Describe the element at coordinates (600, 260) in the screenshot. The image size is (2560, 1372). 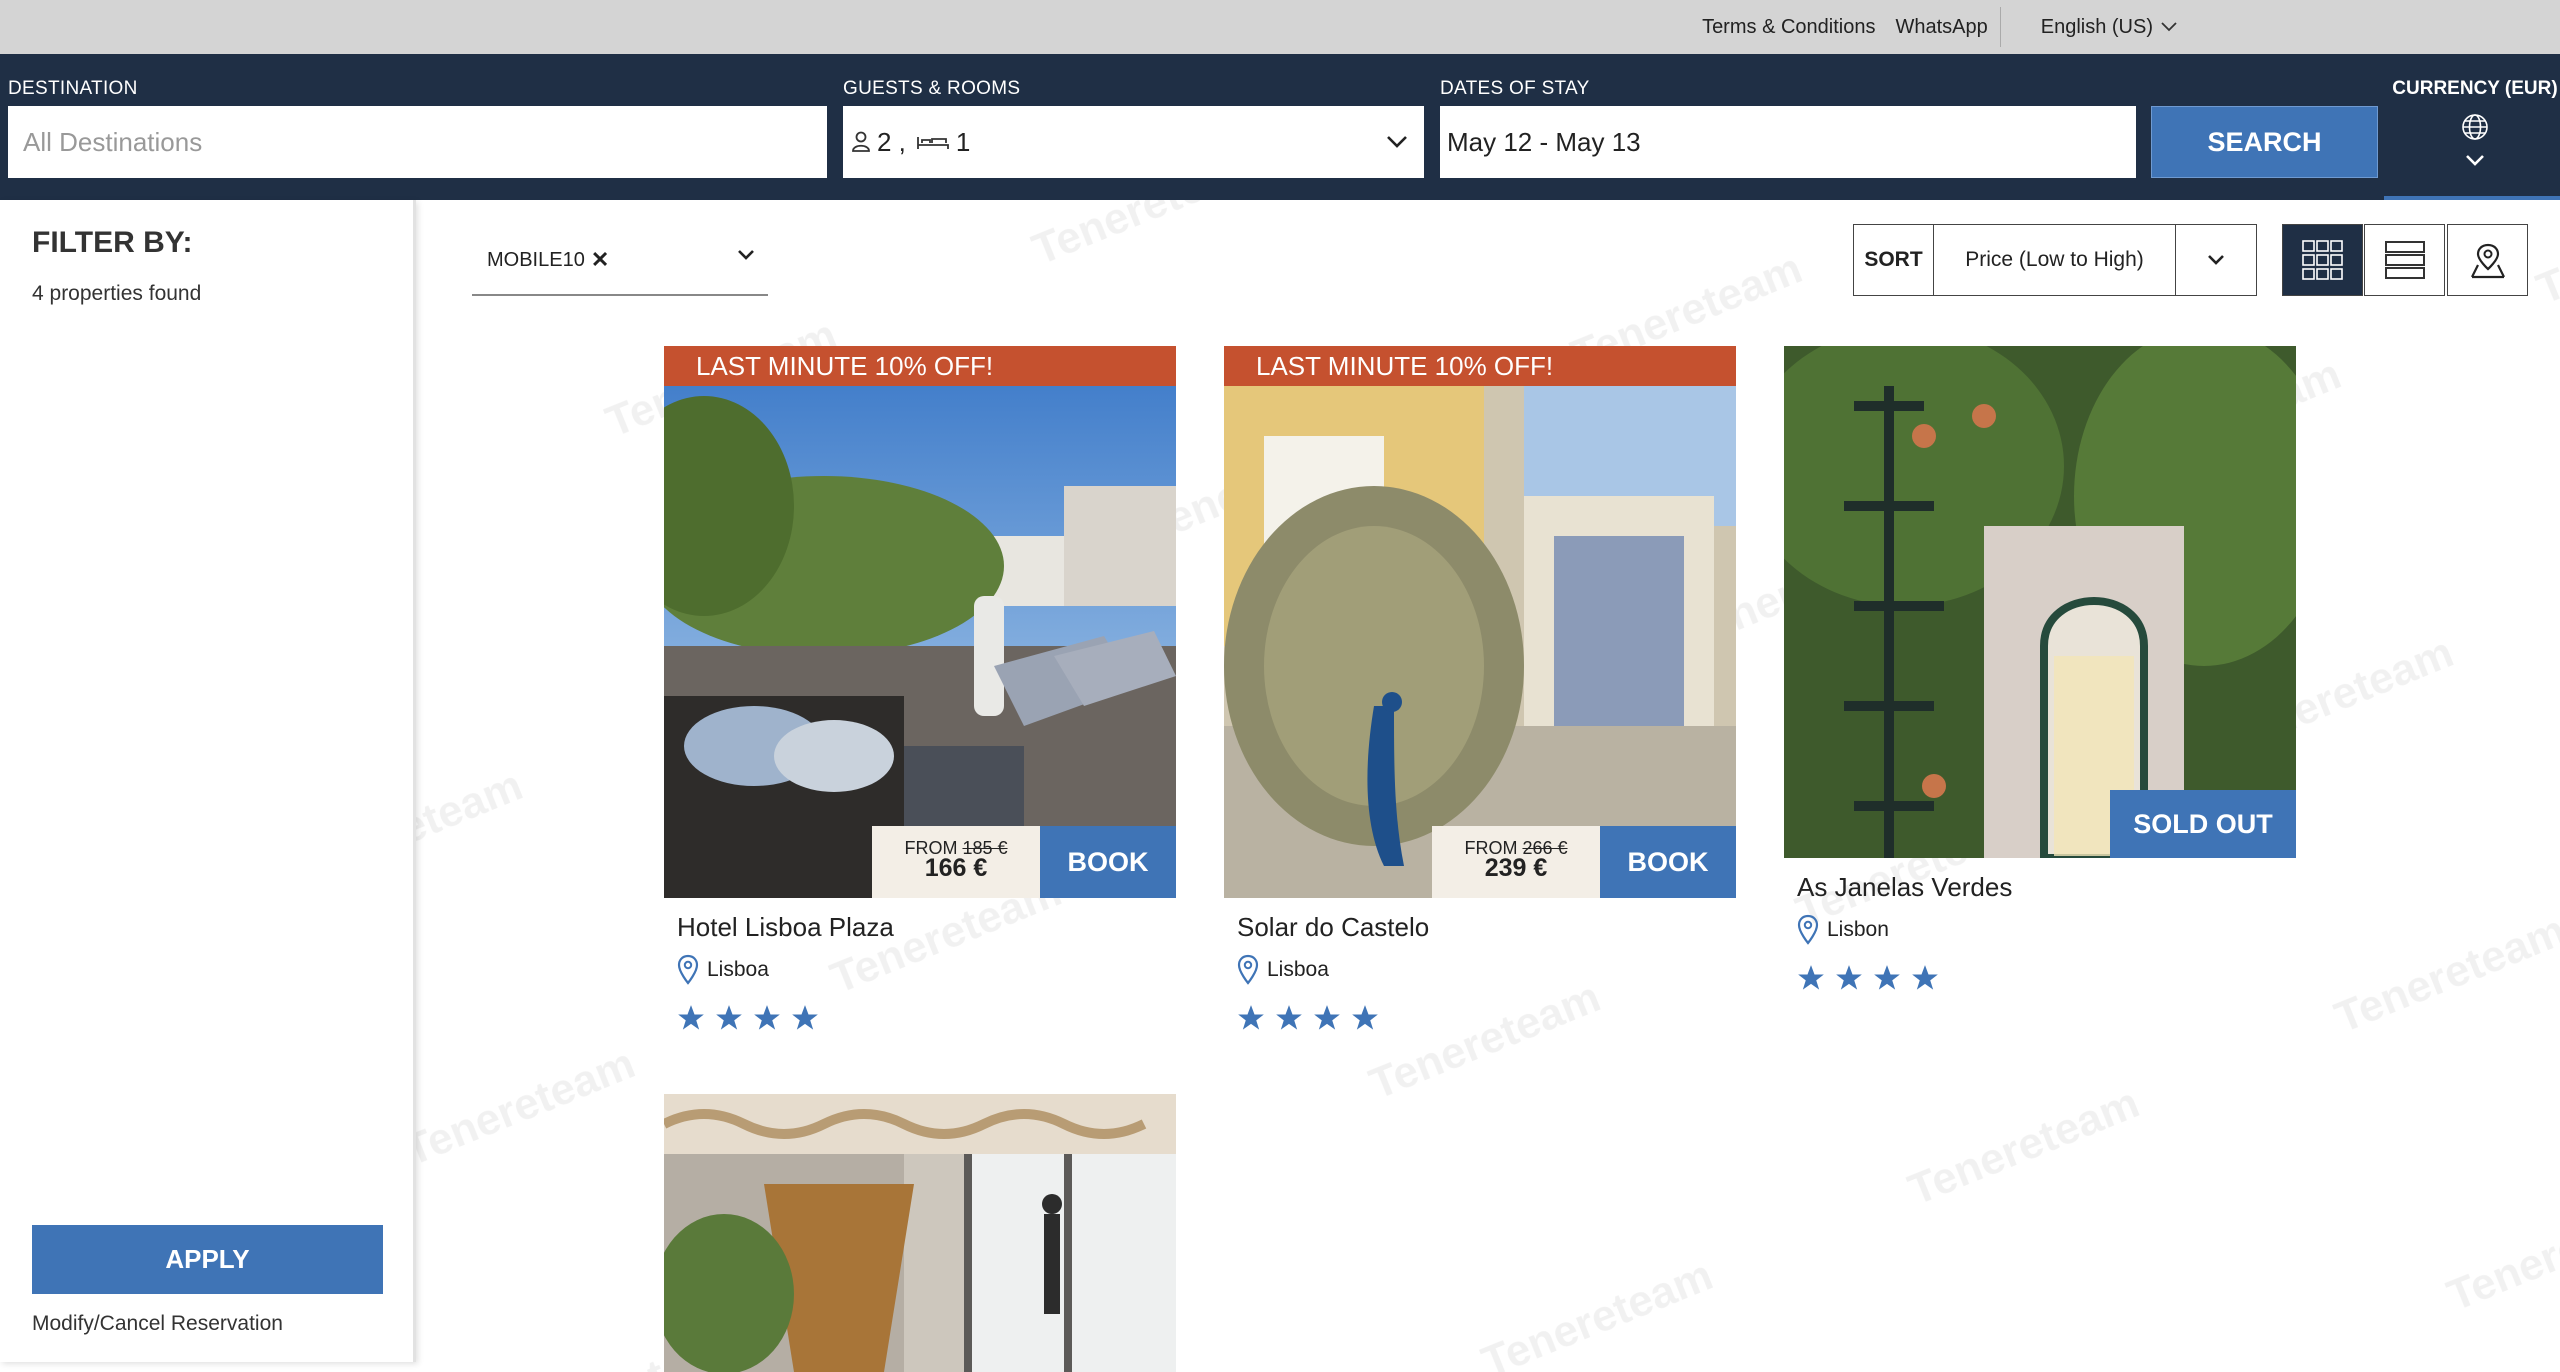
I see `remove-promo-icon: ✕` at that location.